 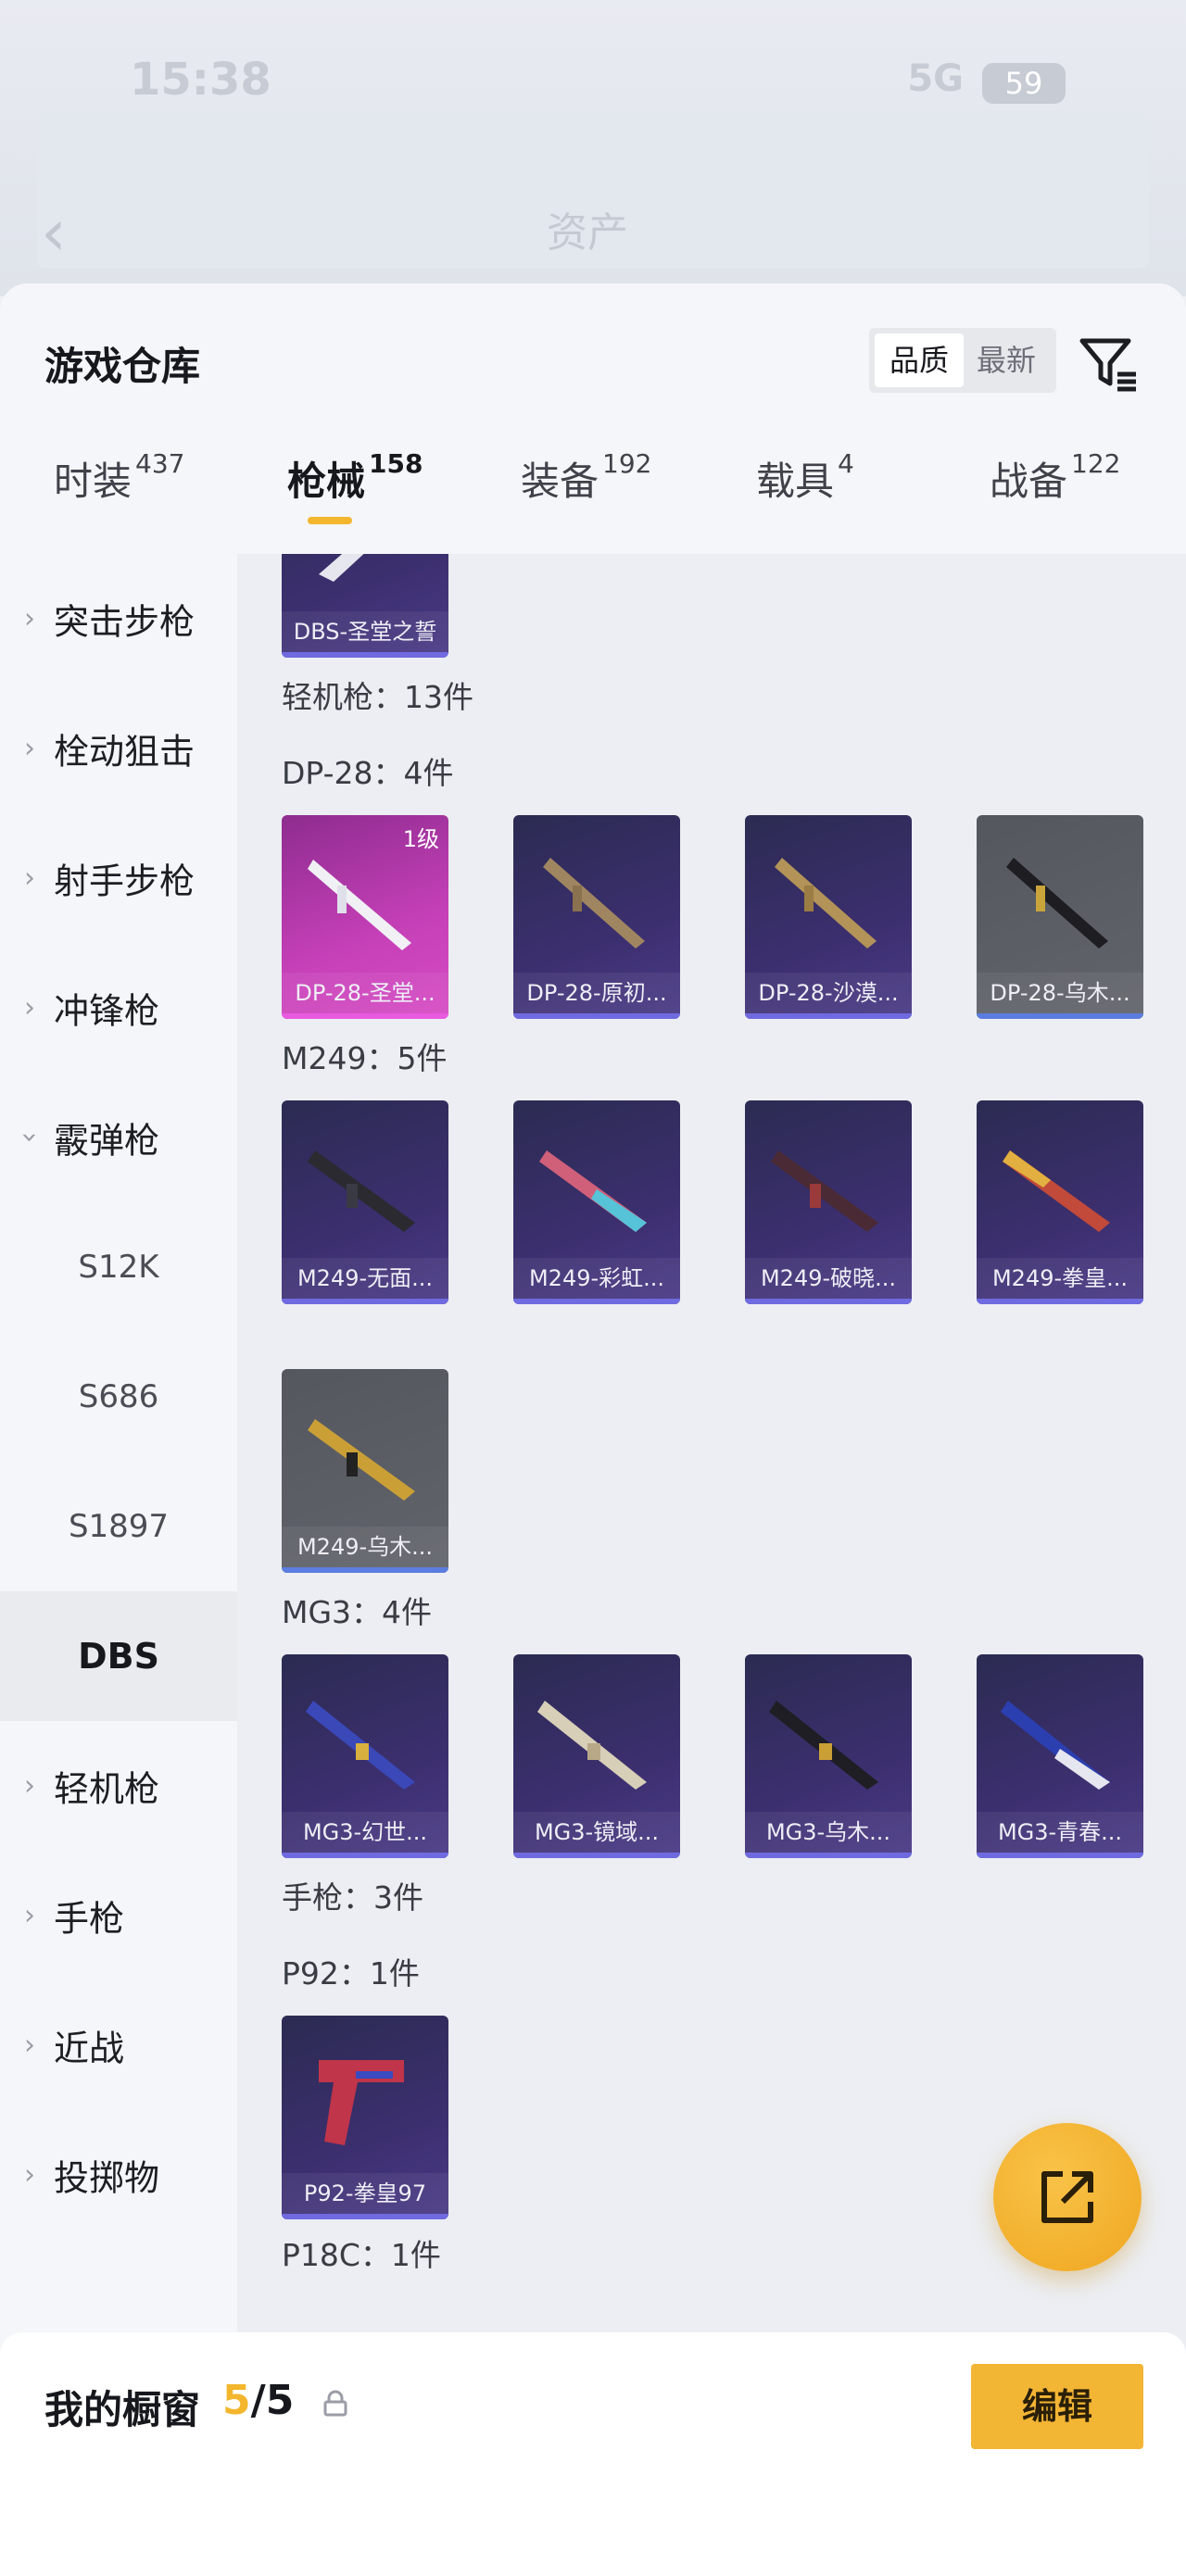 What do you see at coordinates (118, 1786) in the screenshot?
I see `sidebar-item-lmg: › 轻机枪` at bounding box center [118, 1786].